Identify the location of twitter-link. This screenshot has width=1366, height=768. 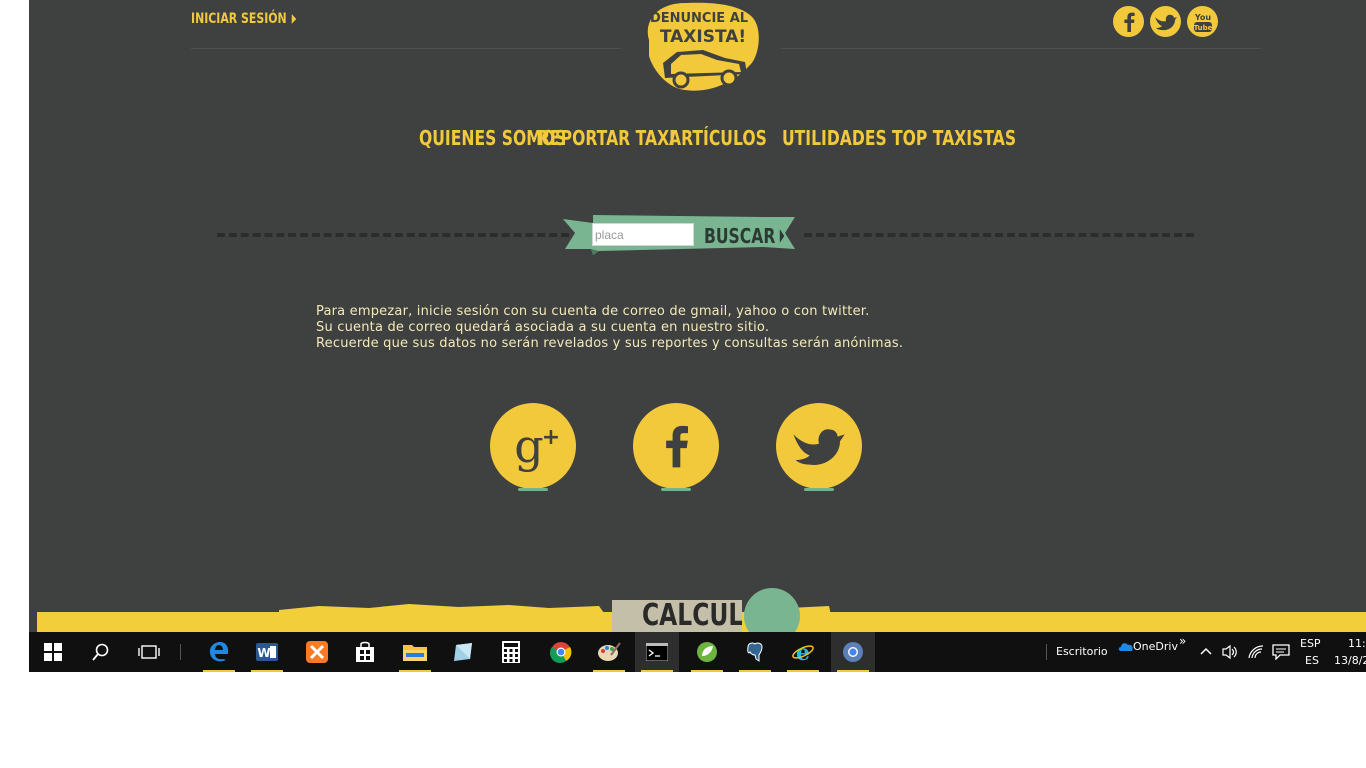
(1165, 21).